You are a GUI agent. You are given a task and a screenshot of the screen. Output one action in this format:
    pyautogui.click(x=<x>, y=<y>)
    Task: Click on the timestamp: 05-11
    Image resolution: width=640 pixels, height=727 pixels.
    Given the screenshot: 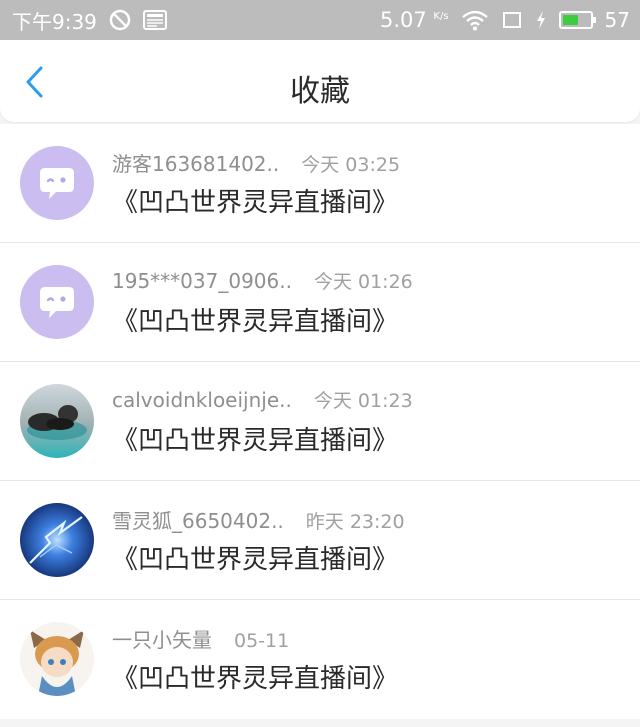 What is the action you would take?
    pyautogui.click(x=262, y=641)
    